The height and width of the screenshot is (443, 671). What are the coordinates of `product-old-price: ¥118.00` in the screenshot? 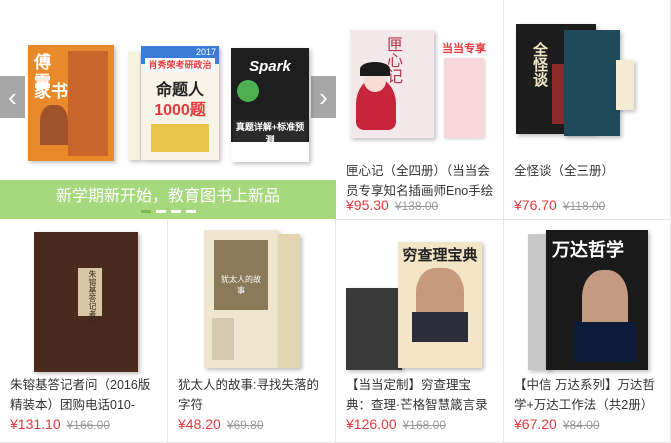 It's located at (584, 206).